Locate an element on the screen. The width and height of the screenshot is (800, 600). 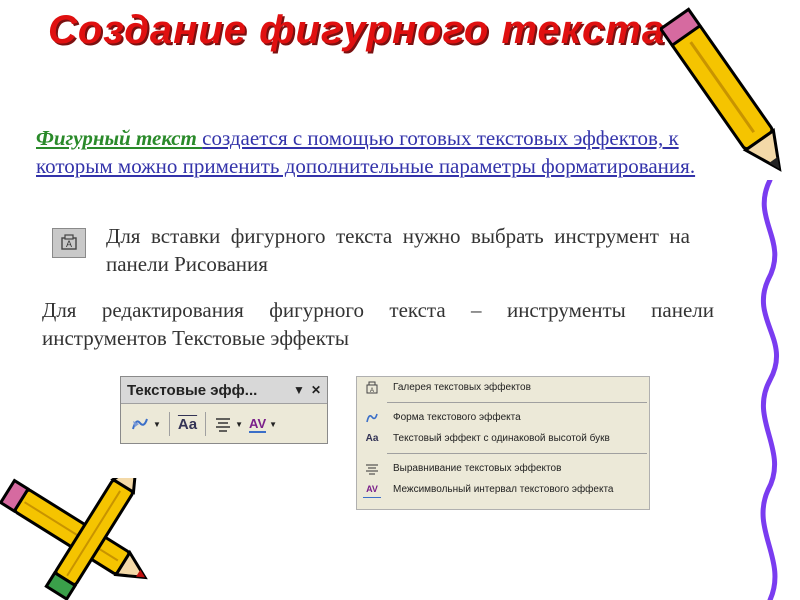
character-spacing-button: AV ▼ is located at coordinates (263, 424).